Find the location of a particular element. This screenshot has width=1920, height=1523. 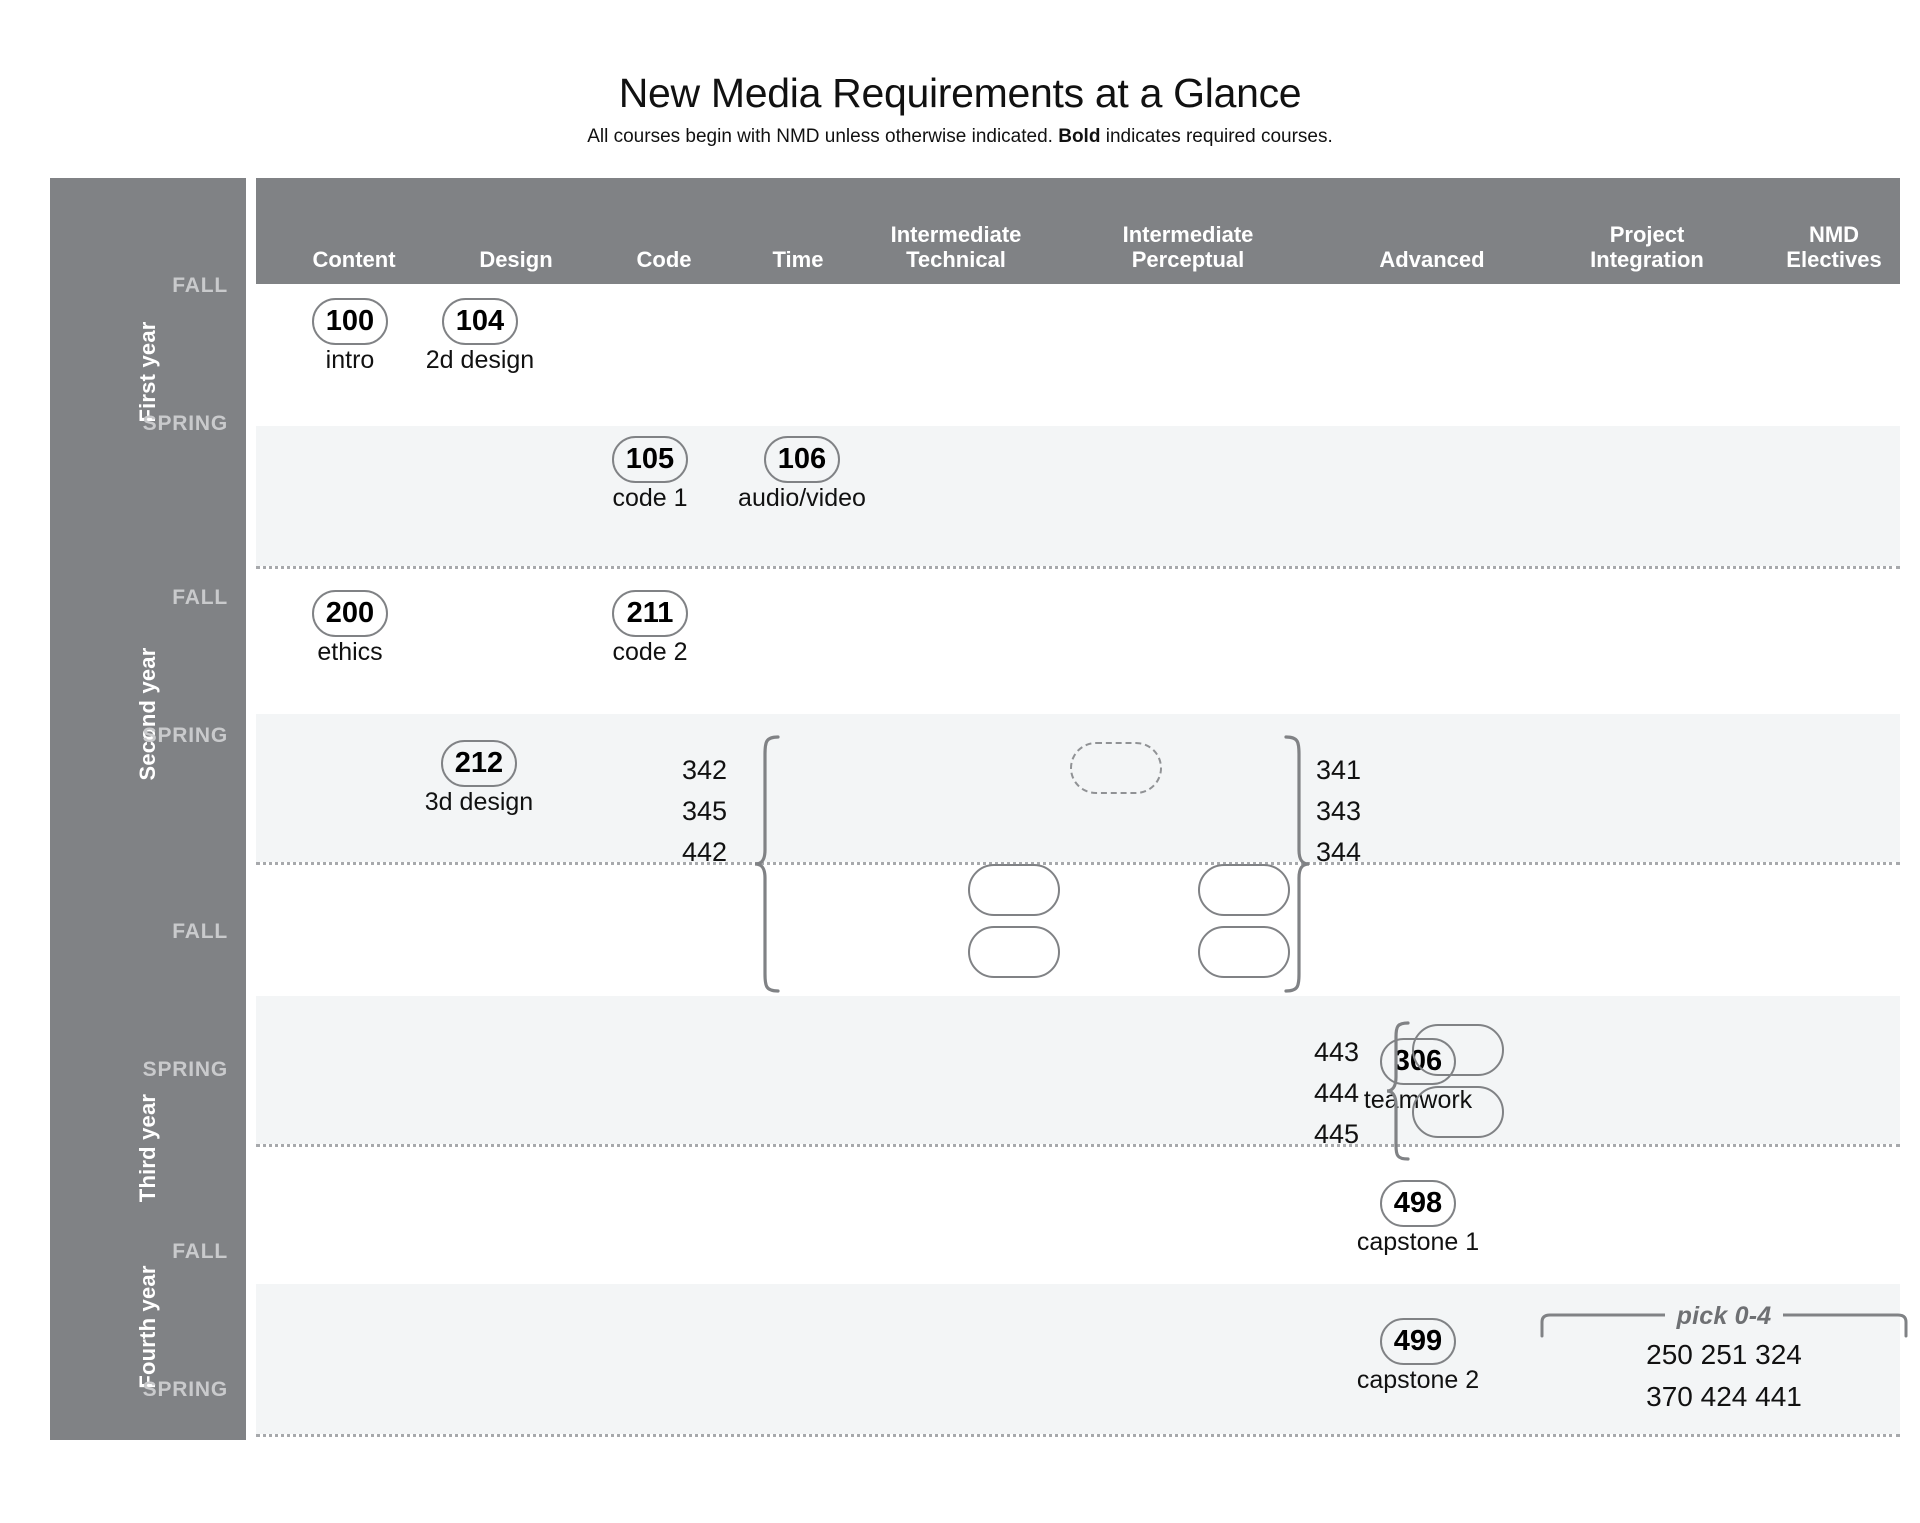

column-header-nmd-electives: NMD Electives is located at coordinates (1828, 247).